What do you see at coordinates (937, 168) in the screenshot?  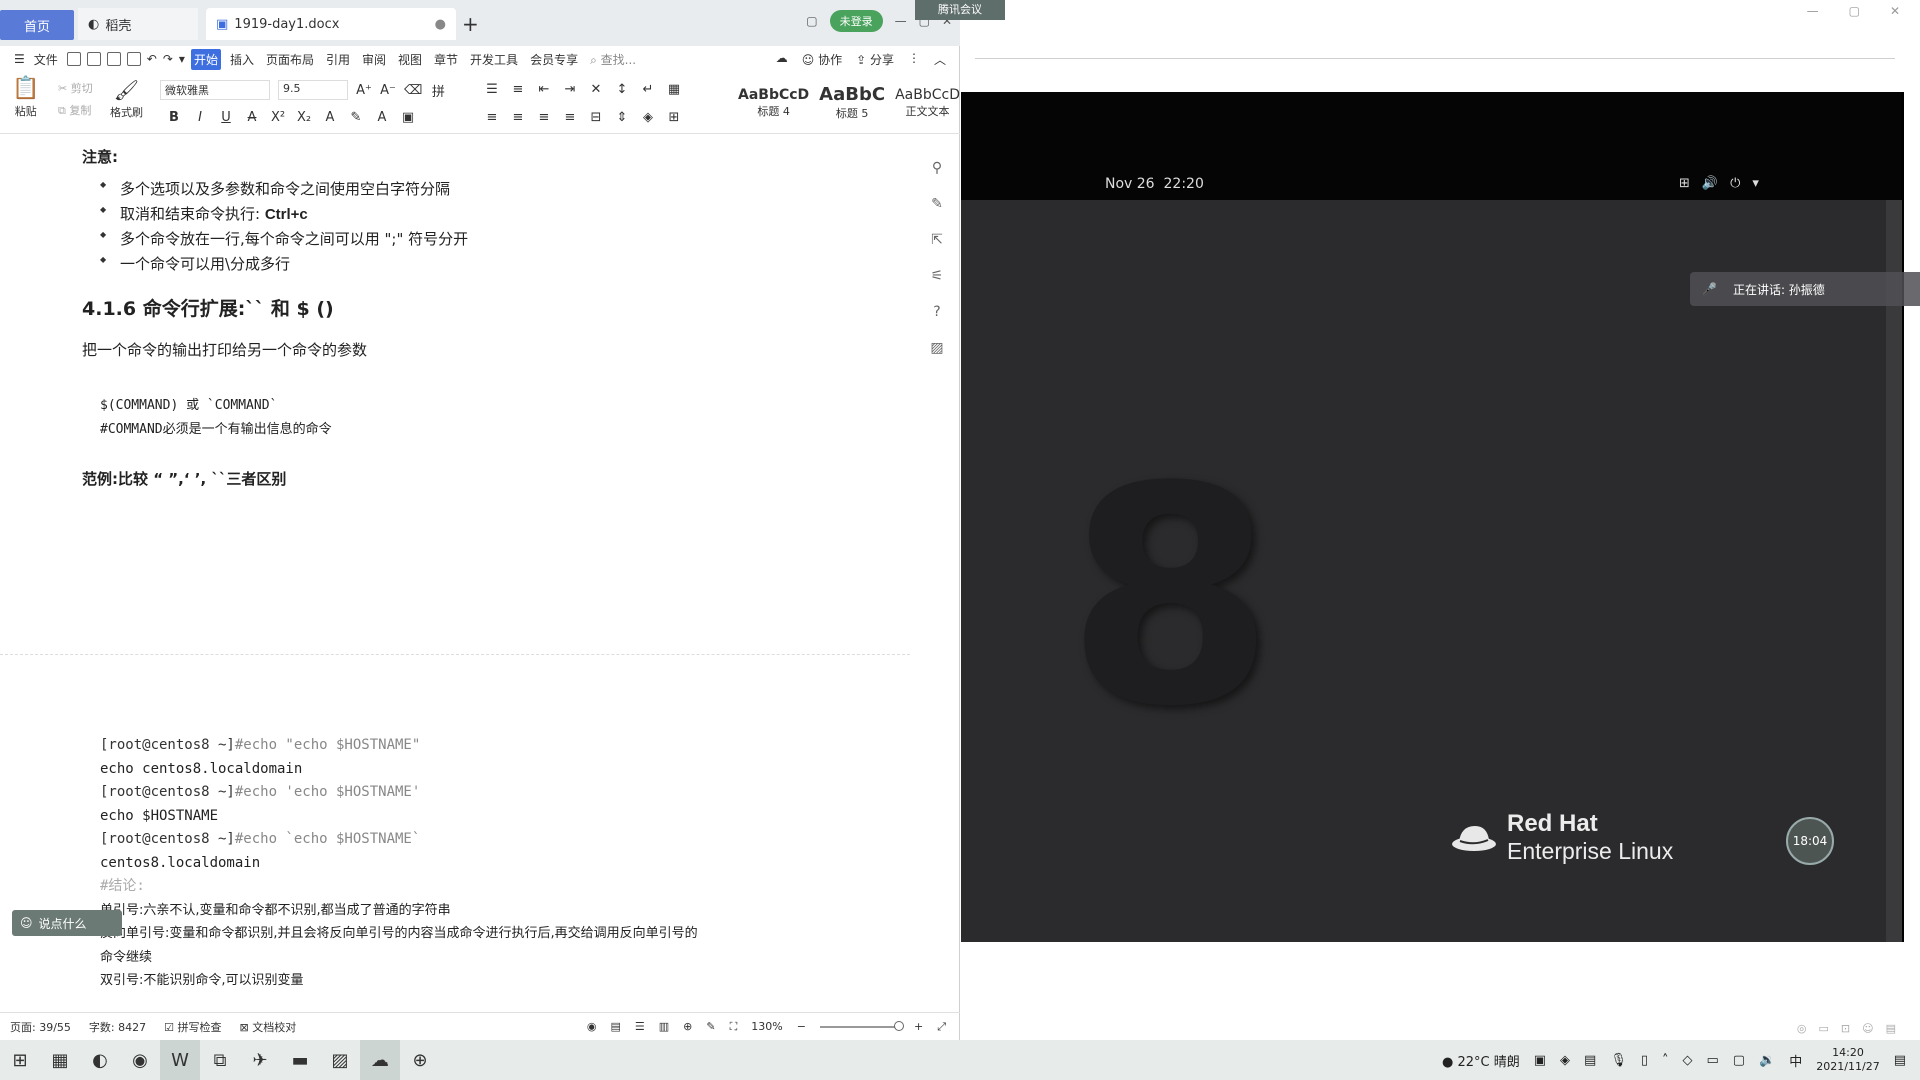 I see `pin-icon: ⚲` at bounding box center [937, 168].